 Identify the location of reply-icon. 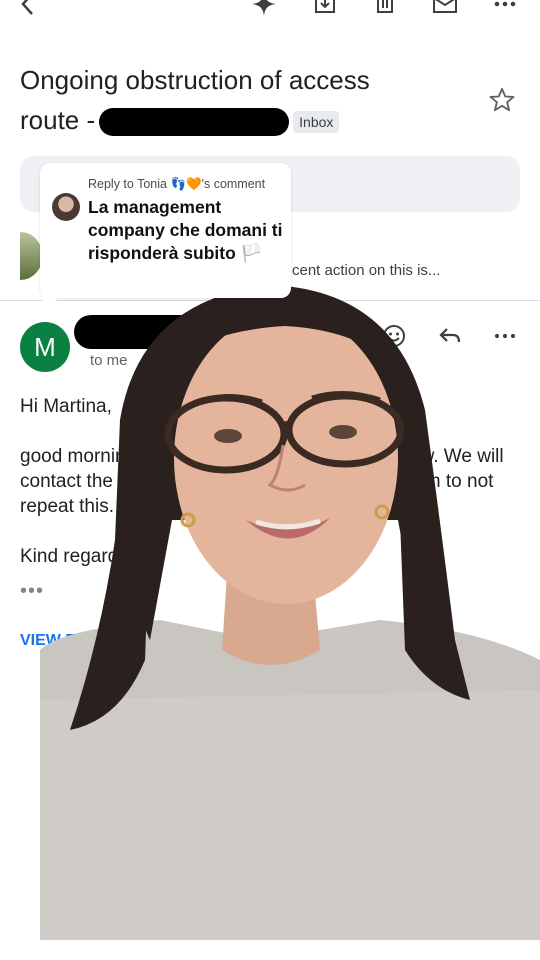
(450, 336).